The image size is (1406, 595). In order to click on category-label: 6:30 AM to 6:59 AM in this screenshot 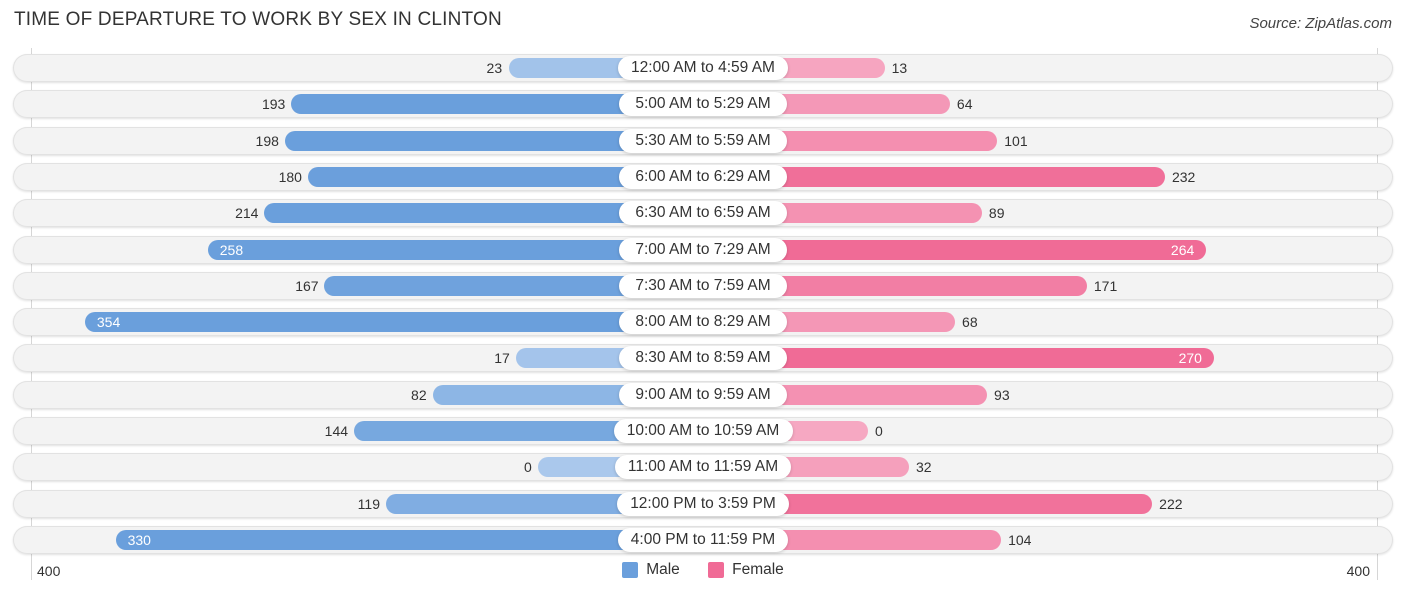, I will do `click(703, 213)`.